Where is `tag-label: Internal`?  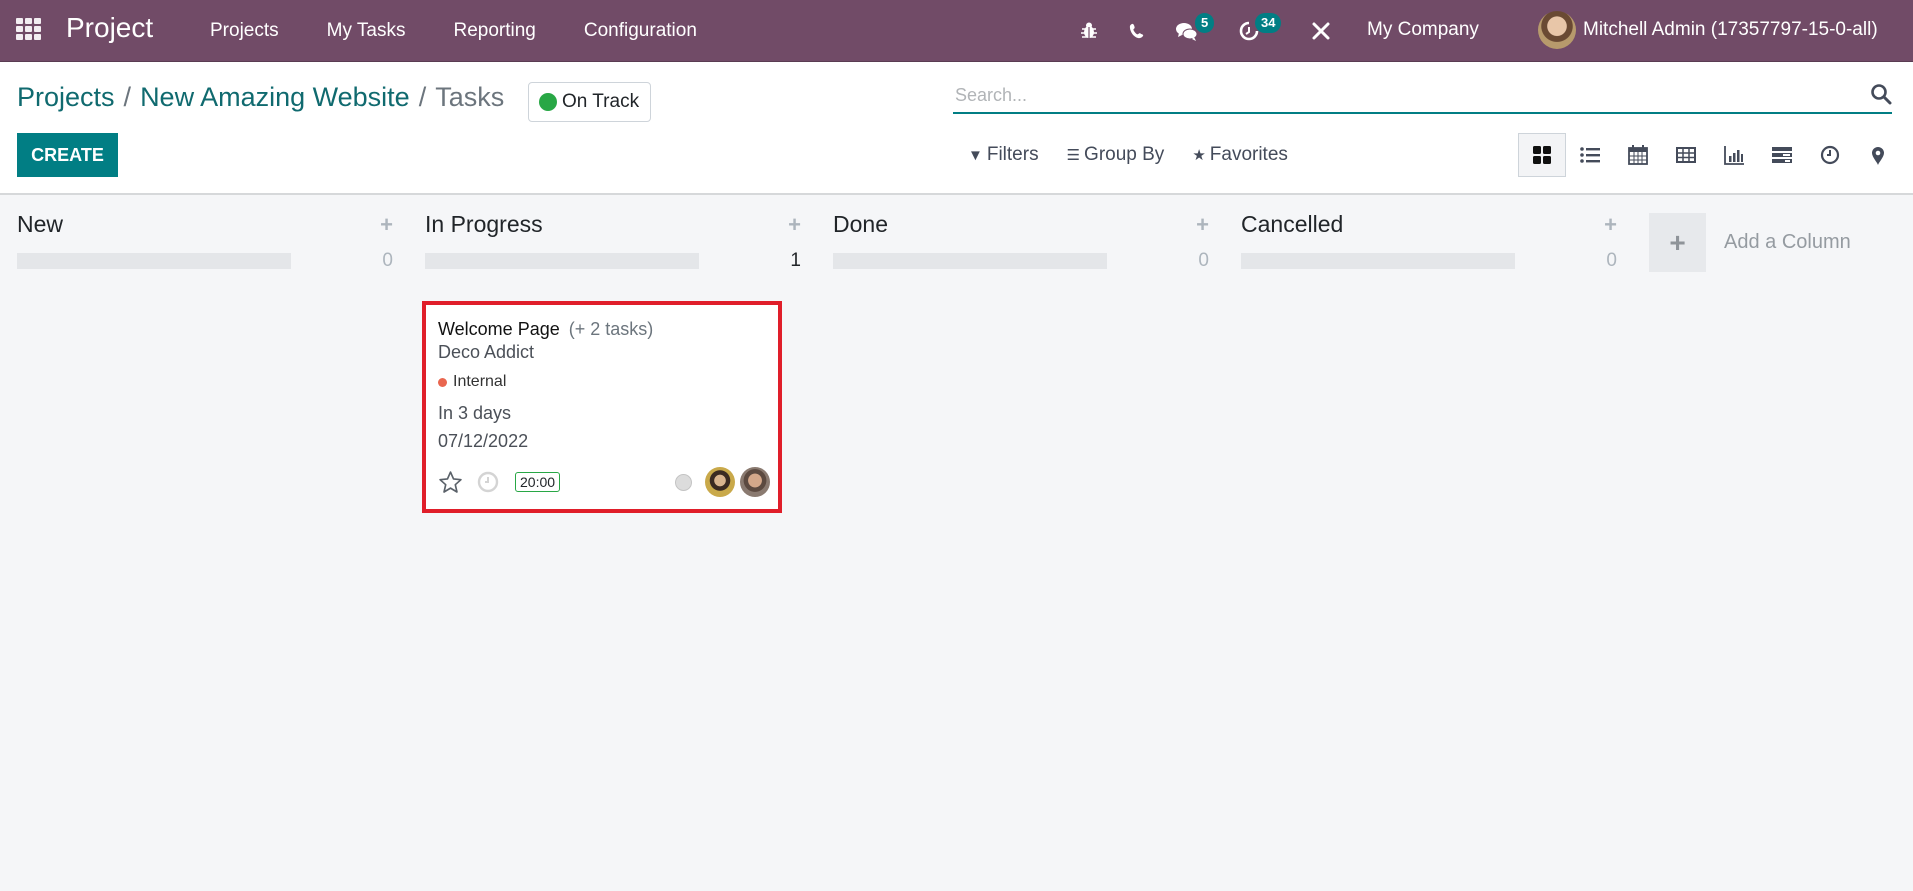
tag-label: Internal is located at coordinates (480, 381).